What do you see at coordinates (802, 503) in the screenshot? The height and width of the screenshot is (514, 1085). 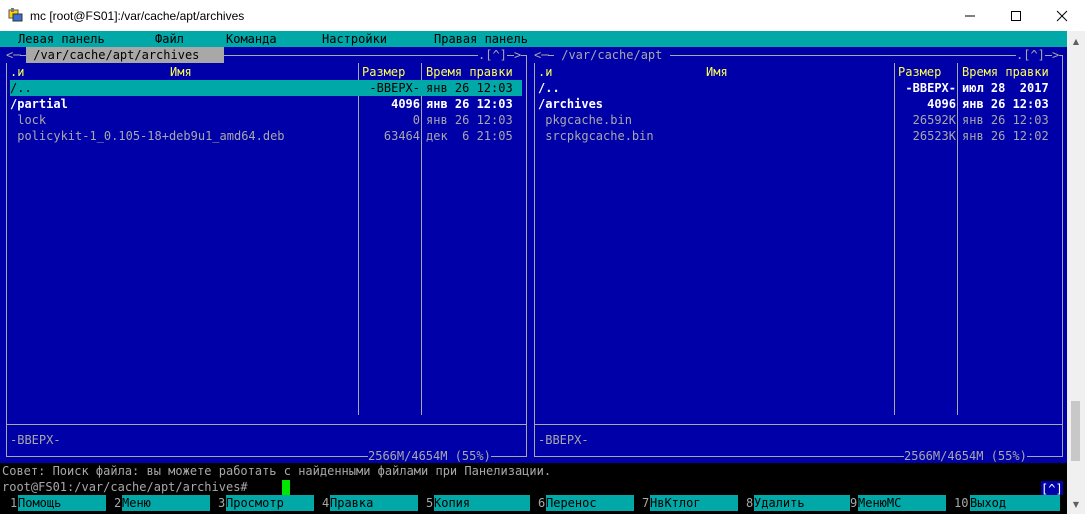 I see `fkey-label: Удалить` at bounding box center [802, 503].